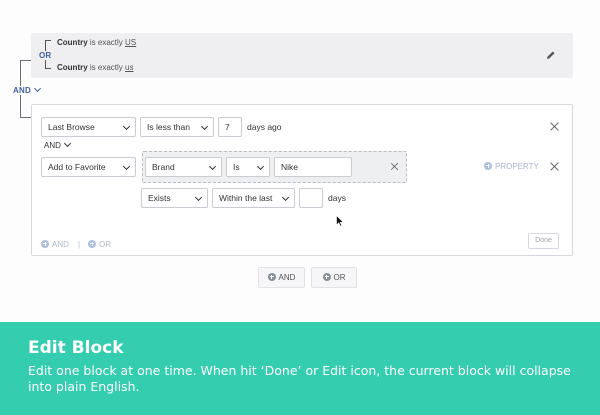  What do you see at coordinates (76, 348) in the screenshot?
I see `banner-title: Edit Block` at bounding box center [76, 348].